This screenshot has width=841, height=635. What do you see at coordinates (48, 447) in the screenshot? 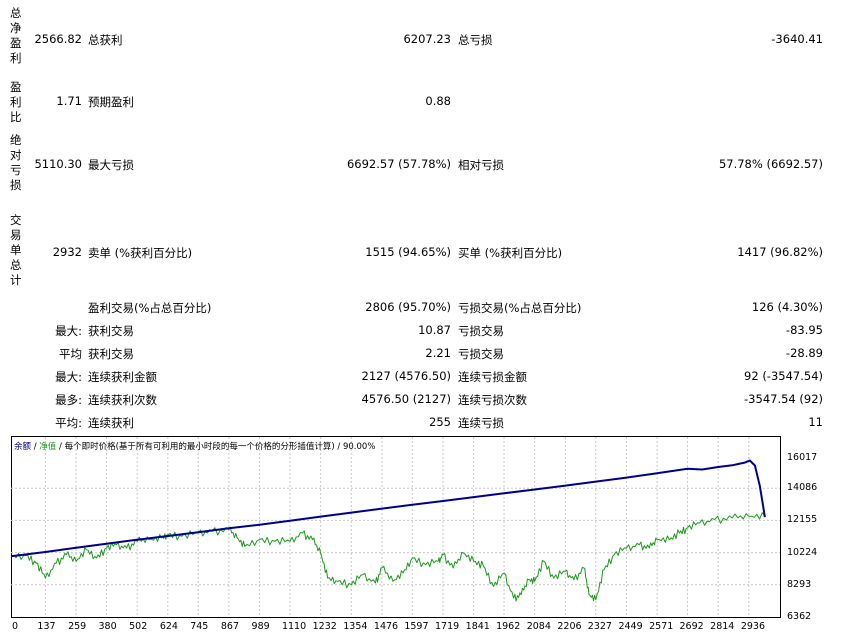
I see `legend-equity: 净值` at bounding box center [48, 447].